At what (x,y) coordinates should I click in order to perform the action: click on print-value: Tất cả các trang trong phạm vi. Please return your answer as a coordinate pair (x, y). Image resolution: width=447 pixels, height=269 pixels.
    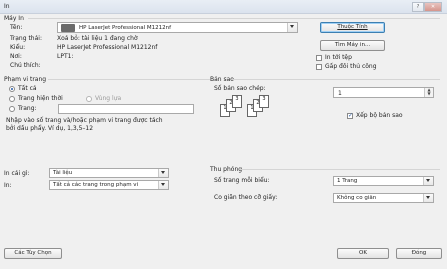
    Looking at the image, I should click on (96, 185).